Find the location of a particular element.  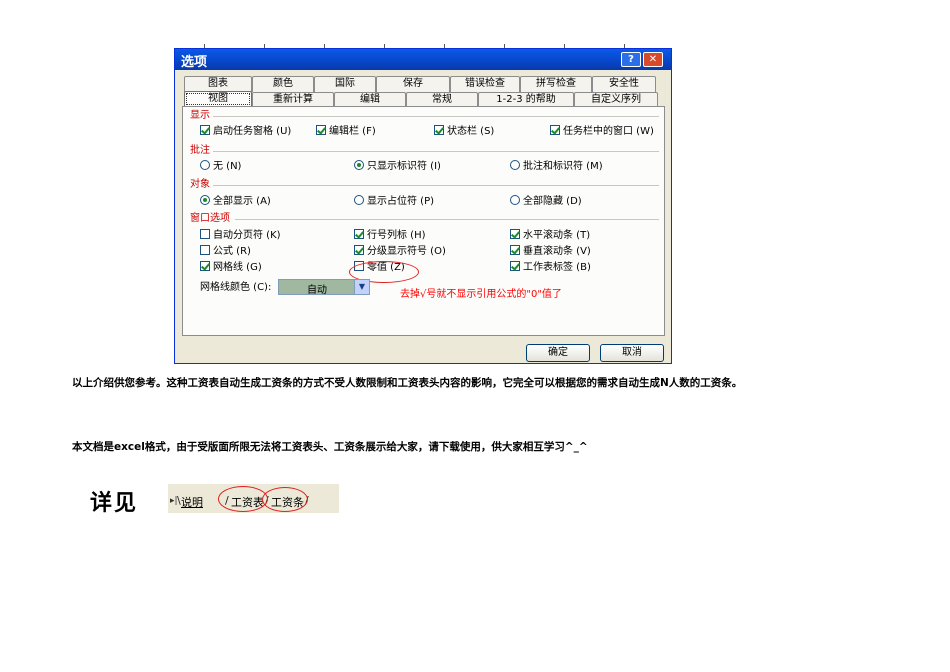

tab-error-checking: 错误检查 is located at coordinates (485, 84).